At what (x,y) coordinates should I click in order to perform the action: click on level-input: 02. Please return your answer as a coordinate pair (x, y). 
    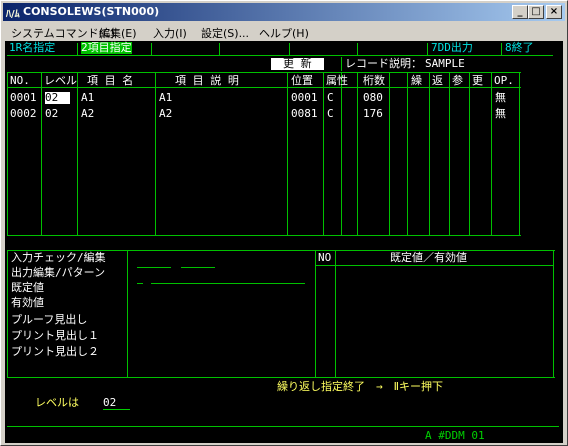
    Looking at the image, I should click on (117, 403).